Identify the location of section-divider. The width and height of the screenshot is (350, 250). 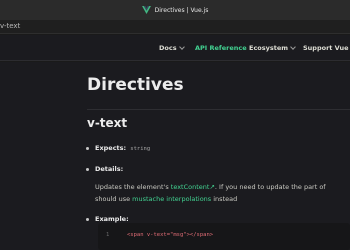
(218, 109).